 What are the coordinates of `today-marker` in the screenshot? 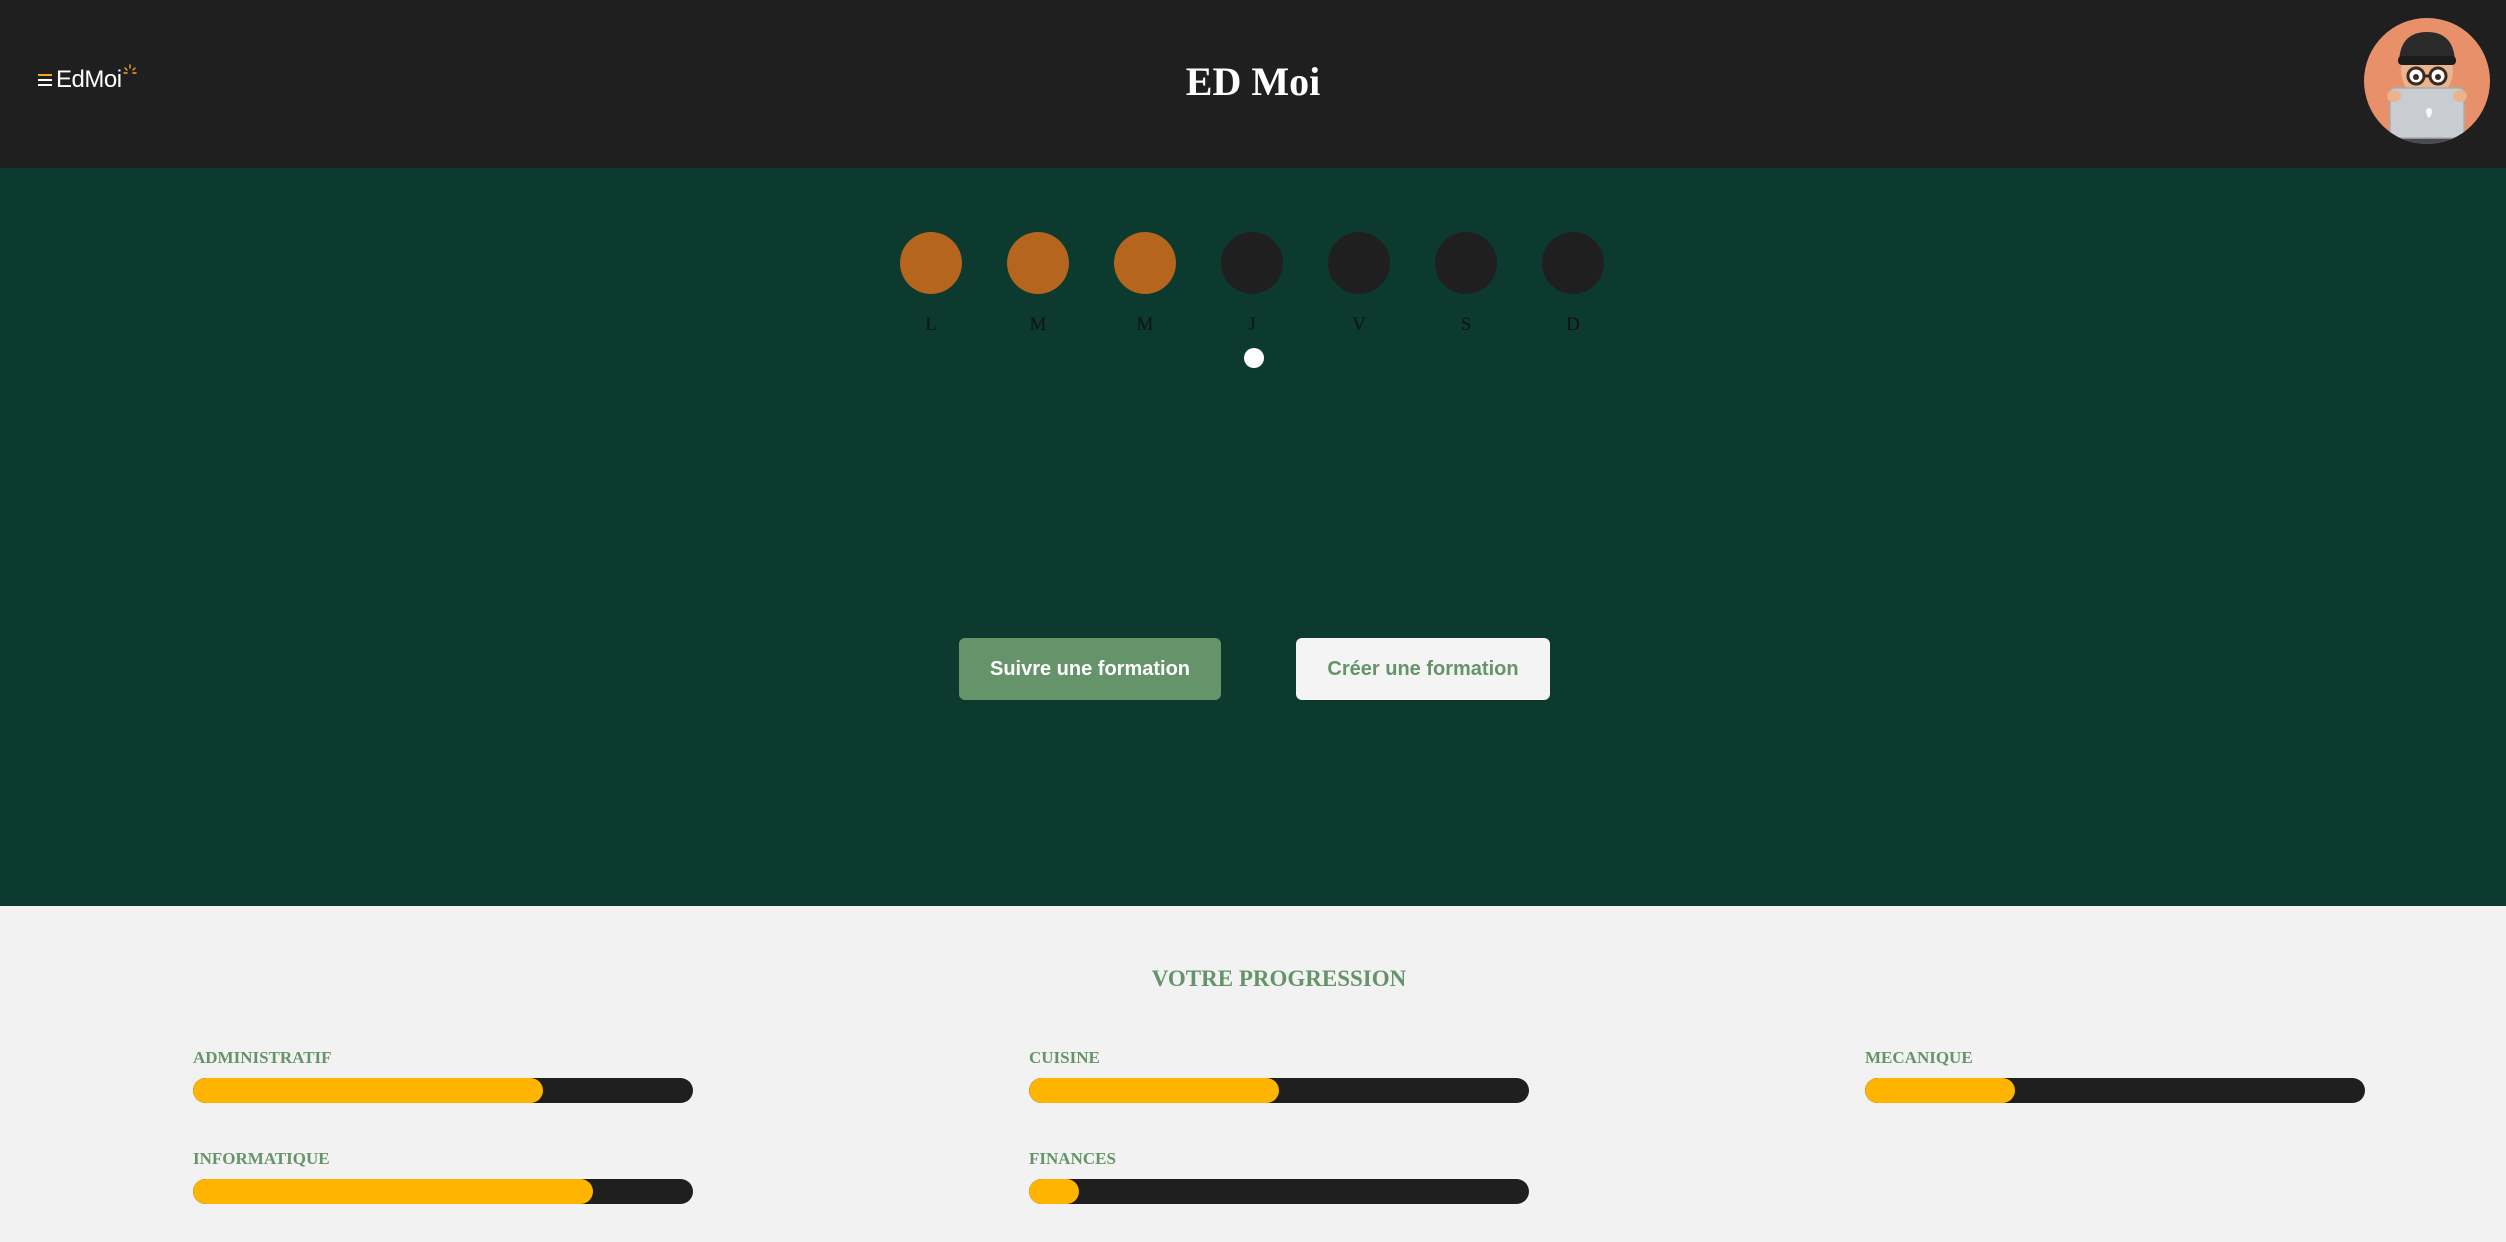 It's located at (1254, 358).